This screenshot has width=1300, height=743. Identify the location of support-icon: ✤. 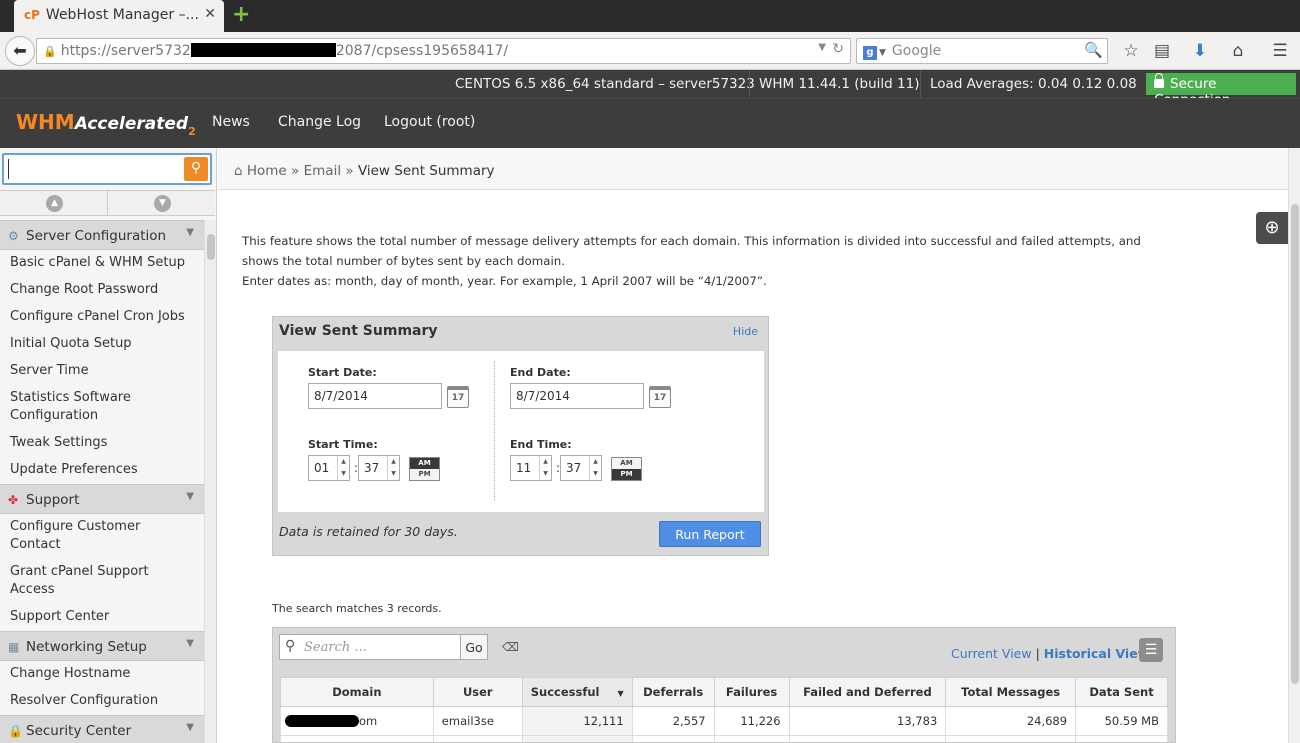
(13, 500).